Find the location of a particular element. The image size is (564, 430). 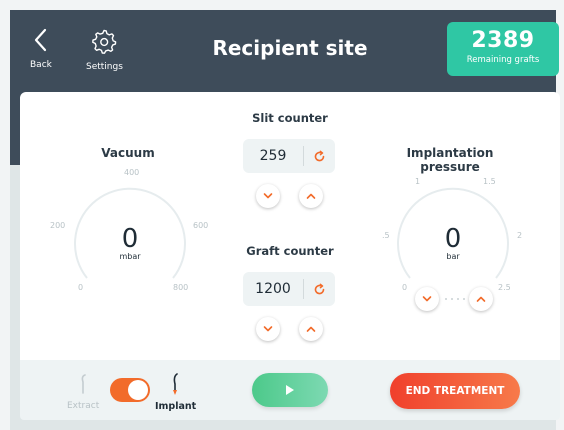

settings-button: Settings is located at coordinates (104, 50).